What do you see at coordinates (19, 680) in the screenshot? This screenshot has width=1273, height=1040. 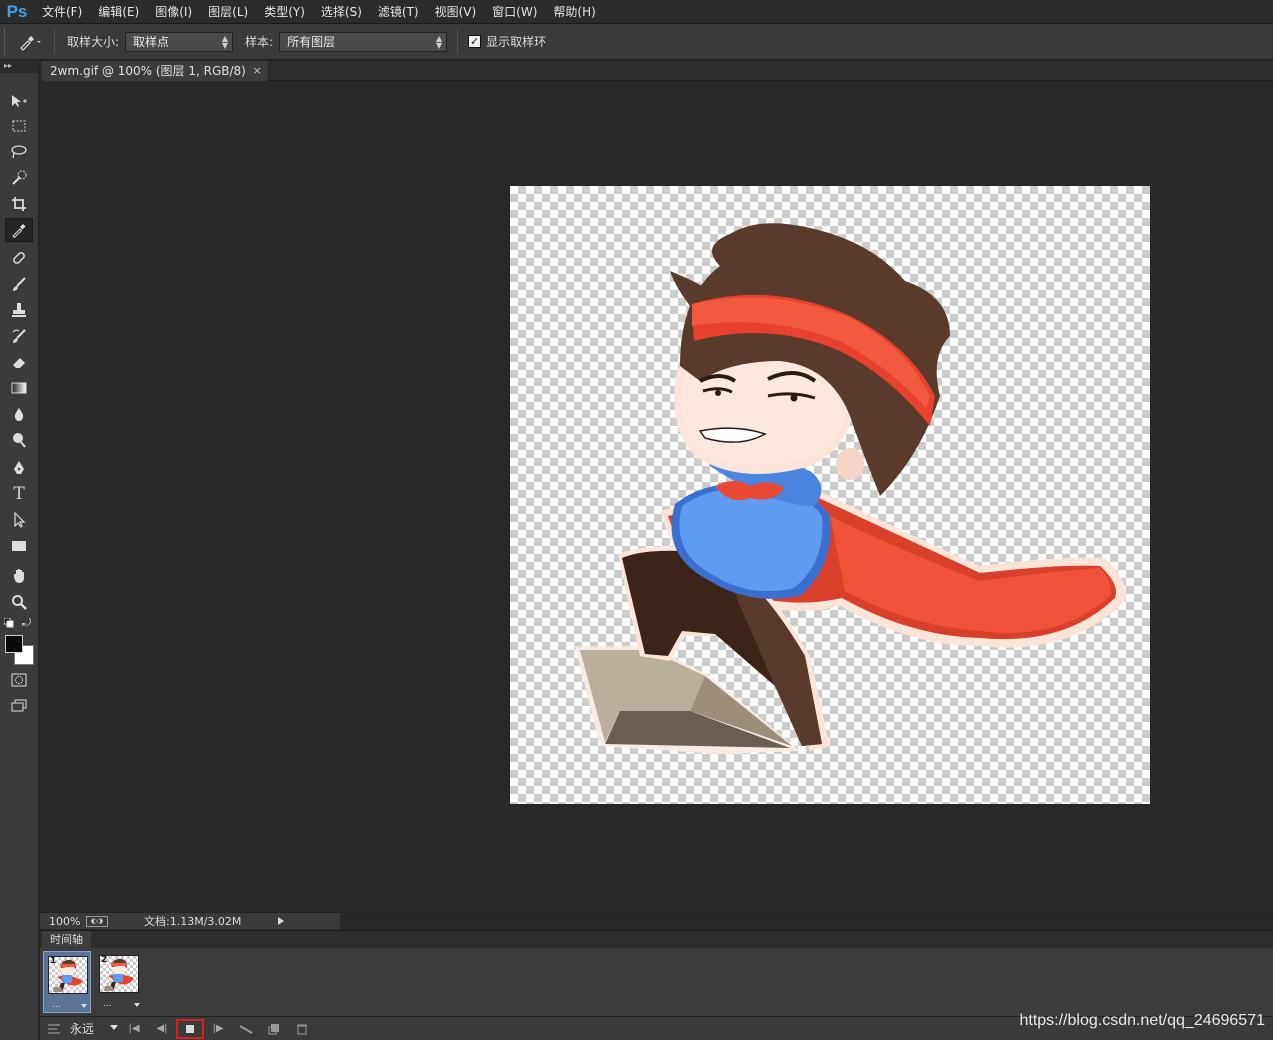 I see `quick-mask-icon` at bounding box center [19, 680].